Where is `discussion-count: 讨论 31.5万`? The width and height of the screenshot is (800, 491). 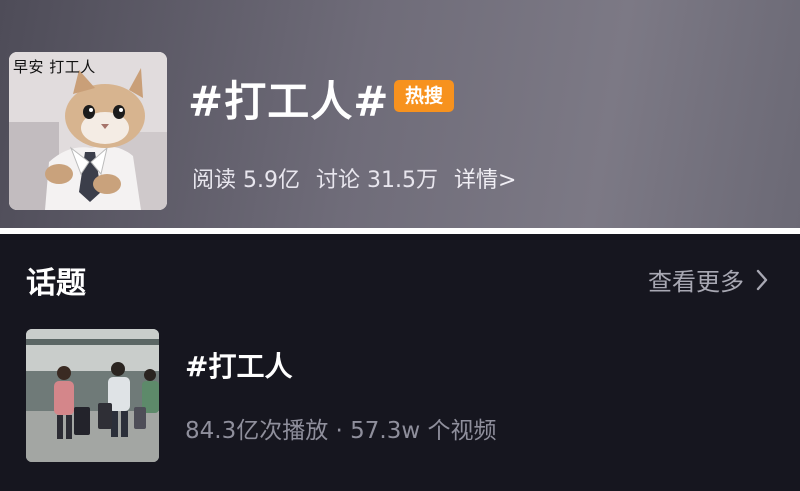
discussion-count: 讨论 31.5万 is located at coordinates (376, 180).